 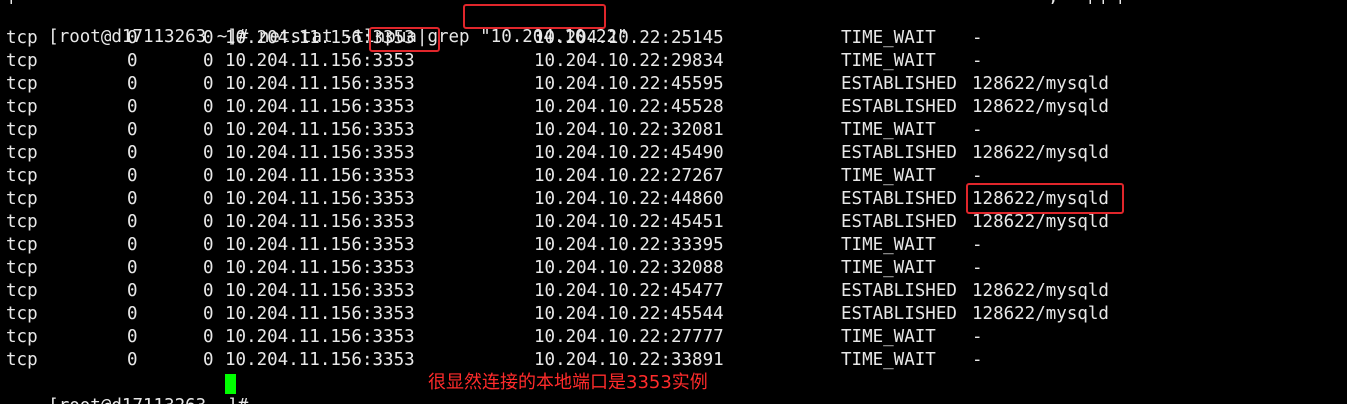 I want to click on foreign-address-cell: 10.204.10.22:44860, so click(x=629, y=199).